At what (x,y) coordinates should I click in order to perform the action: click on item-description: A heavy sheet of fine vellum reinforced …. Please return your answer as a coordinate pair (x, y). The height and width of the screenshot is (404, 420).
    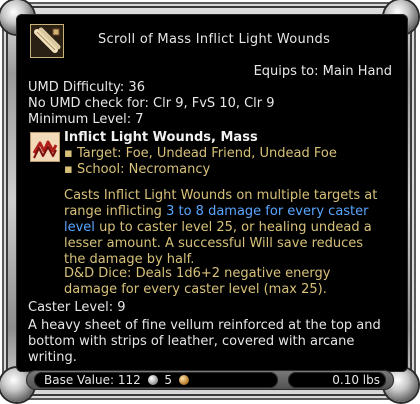
    Looking at the image, I should click on (204, 341).